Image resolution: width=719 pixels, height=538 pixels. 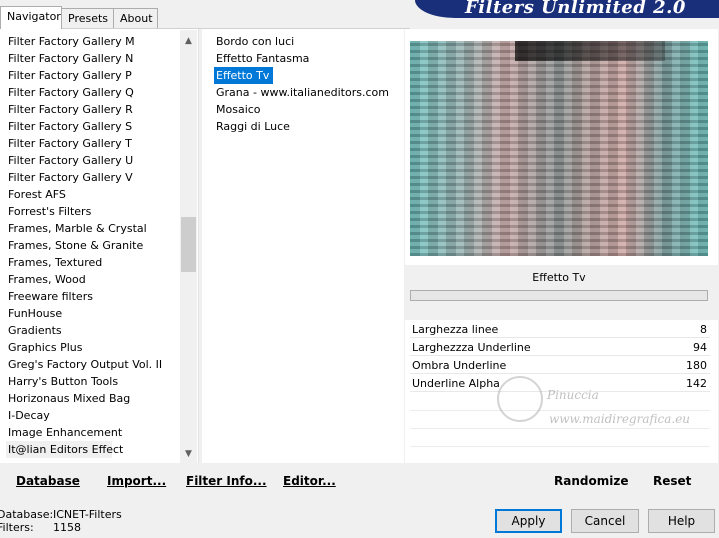 I want to click on category-item: Frames, Marble & Crystal, so click(x=77, y=228).